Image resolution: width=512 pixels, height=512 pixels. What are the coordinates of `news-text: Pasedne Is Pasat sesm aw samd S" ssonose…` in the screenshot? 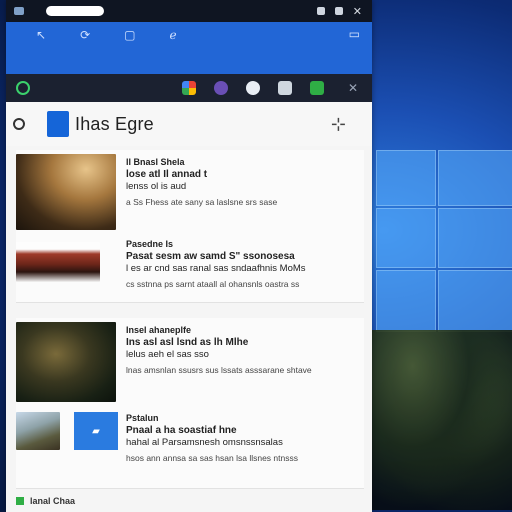 It's located at (243, 264).